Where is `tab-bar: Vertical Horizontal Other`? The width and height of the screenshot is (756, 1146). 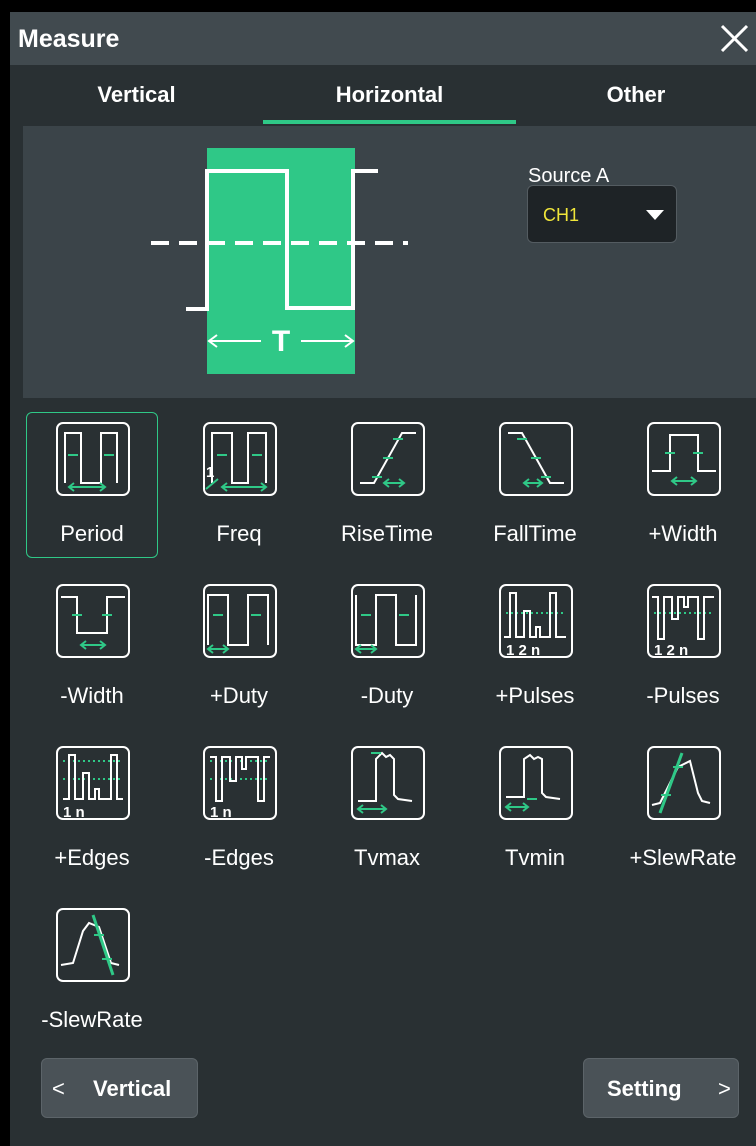 tab-bar: Vertical Horizontal Other is located at coordinates (383, 95).